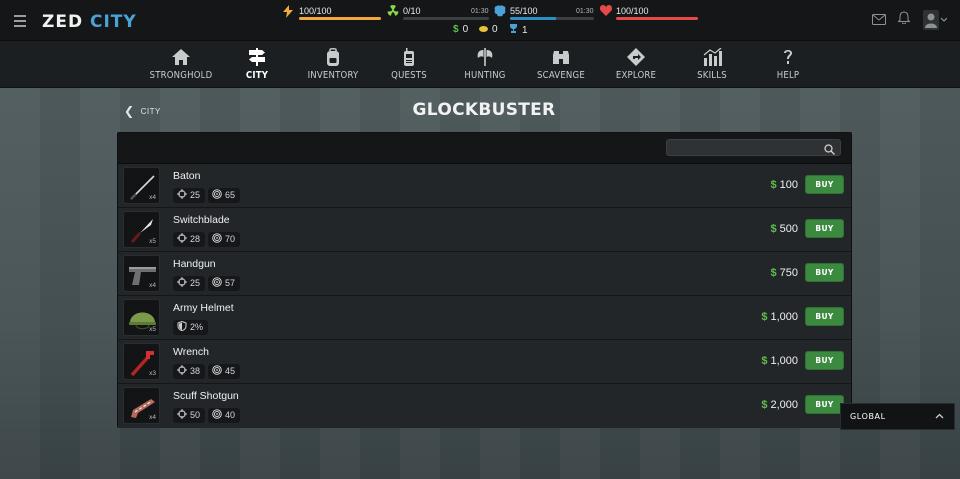  What do you see at coordinates (201, 220) in the screenshot?
I see `item-name: Switchblade` at bounding box center [201, 220].